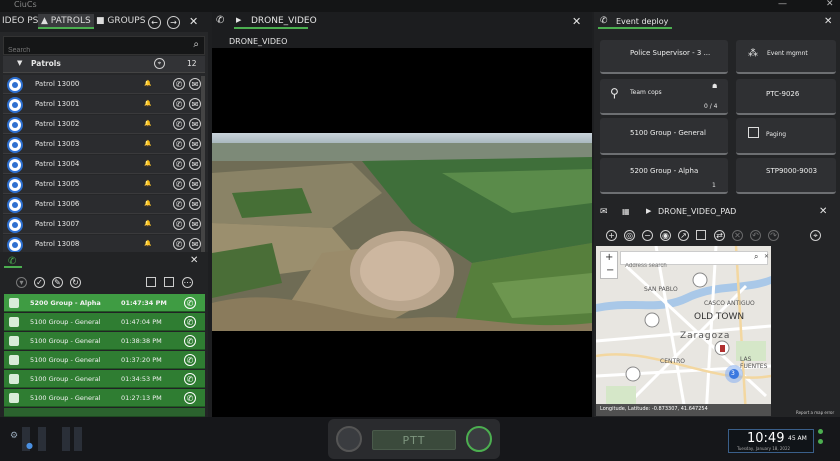  I want to click on grid-icon, so click(151, 282).